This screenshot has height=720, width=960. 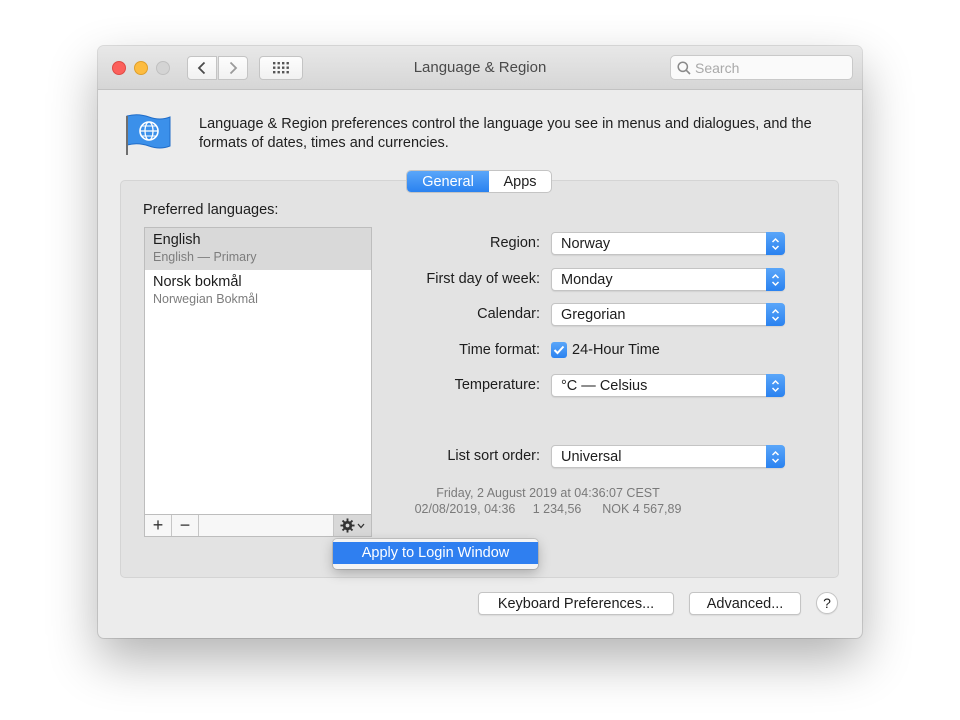 What do you see at coordinates (604, 386) in the screenshot?
I see `temperature-value: °C — Celsius` at bounding box center [604, 386].